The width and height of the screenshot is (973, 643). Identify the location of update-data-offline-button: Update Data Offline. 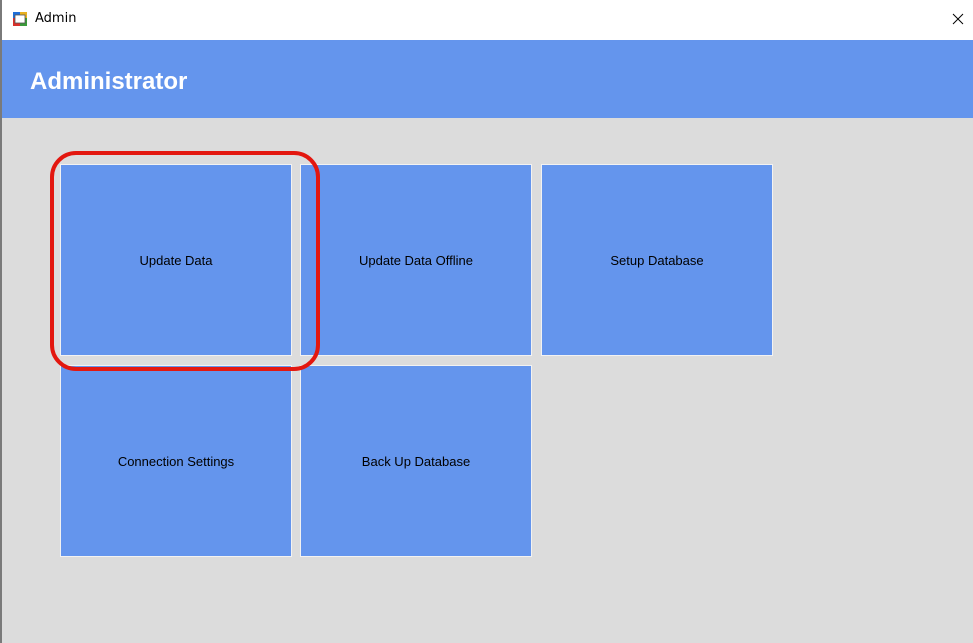
(416, 260).